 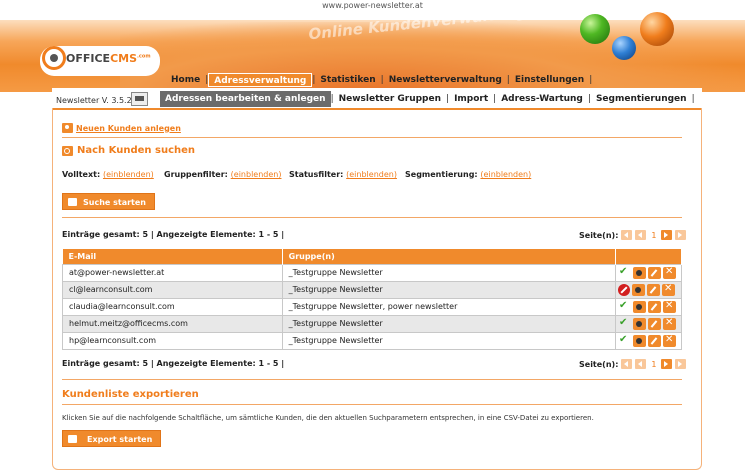 What do you see at coordinates (623, 289) in the screenshot?
I see `status-blocked-icon` at bounding box center [623, 289].